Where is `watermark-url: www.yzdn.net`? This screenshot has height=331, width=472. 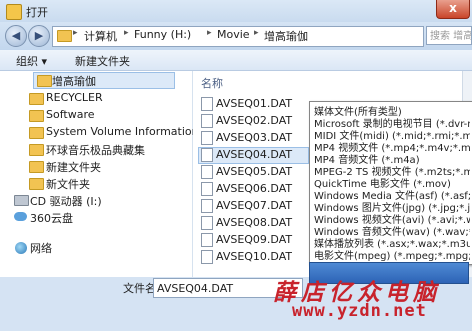 watermark-url: www.yzdn.net is located at coordinates (359, 311).